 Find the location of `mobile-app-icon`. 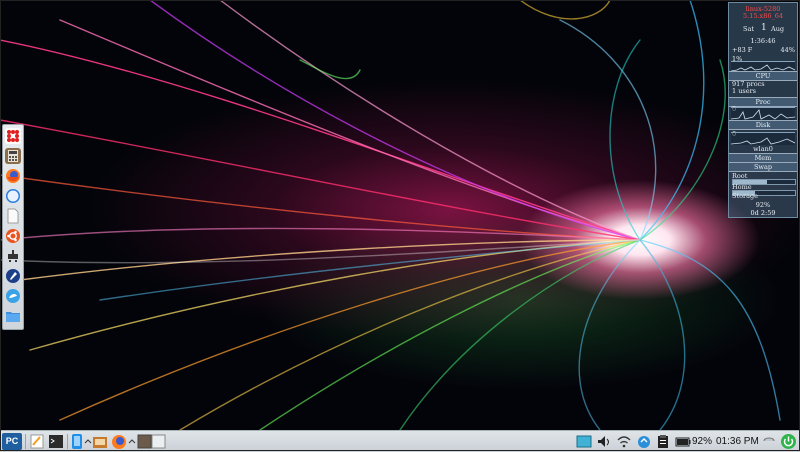

mobile-app-icon is located at coordinates (77, 441).